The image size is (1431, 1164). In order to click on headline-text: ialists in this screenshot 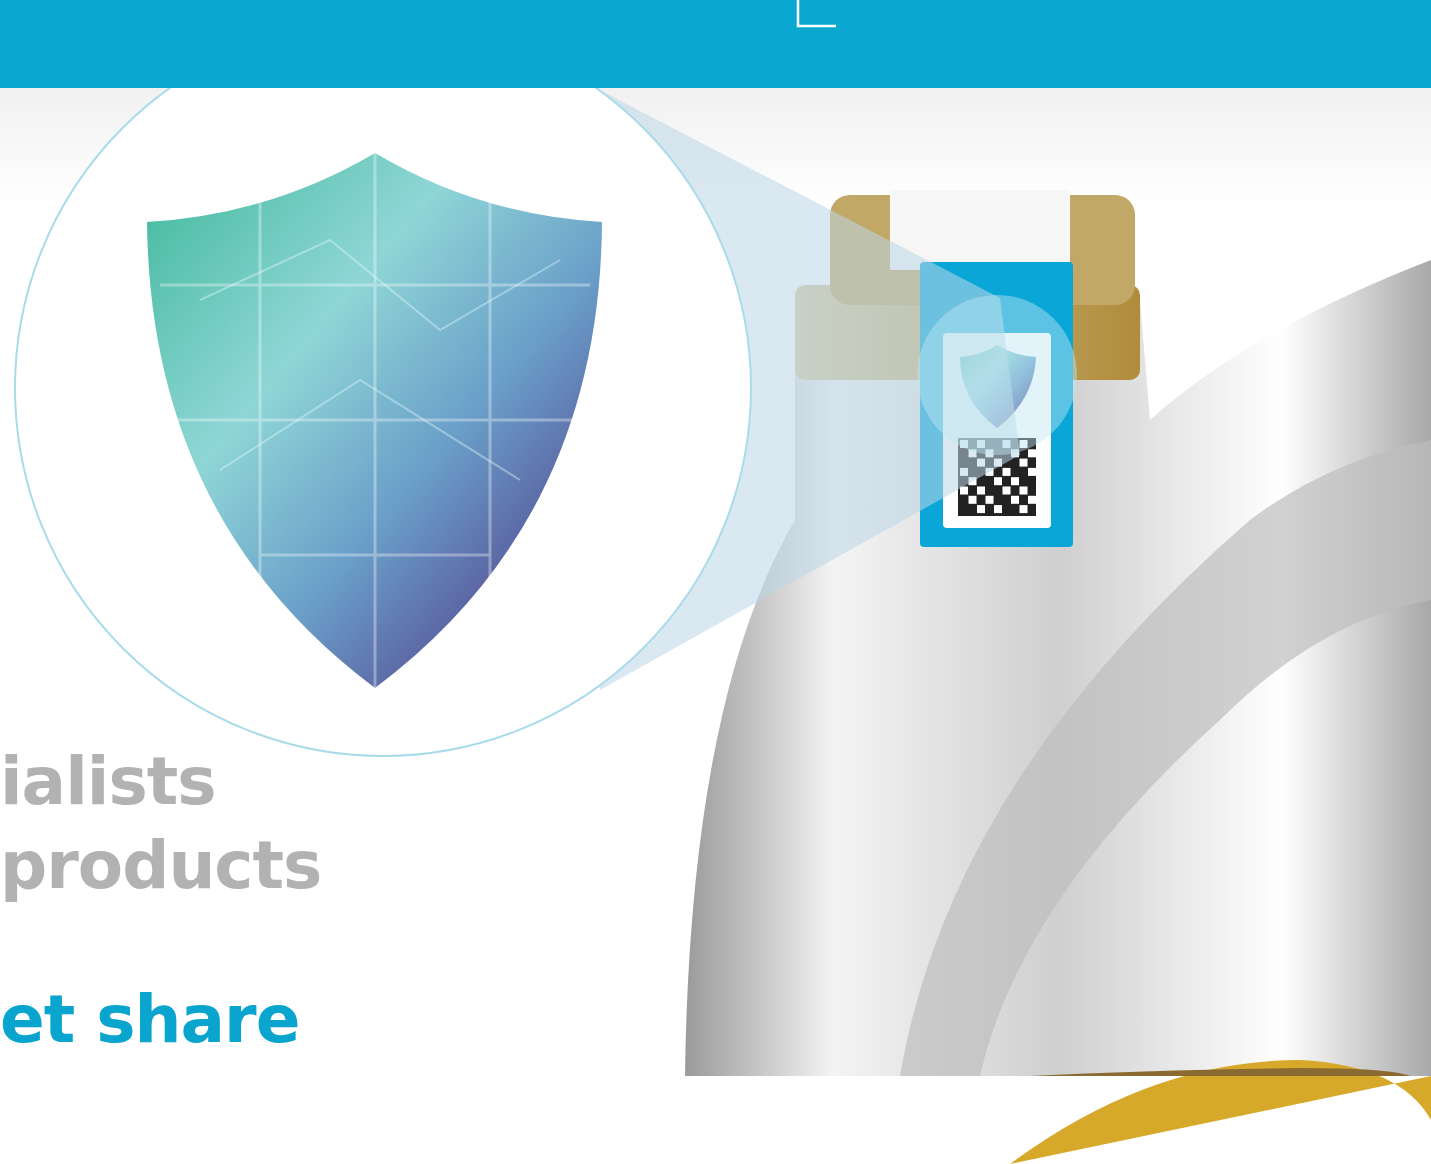, I will do `click(108, 782)`.